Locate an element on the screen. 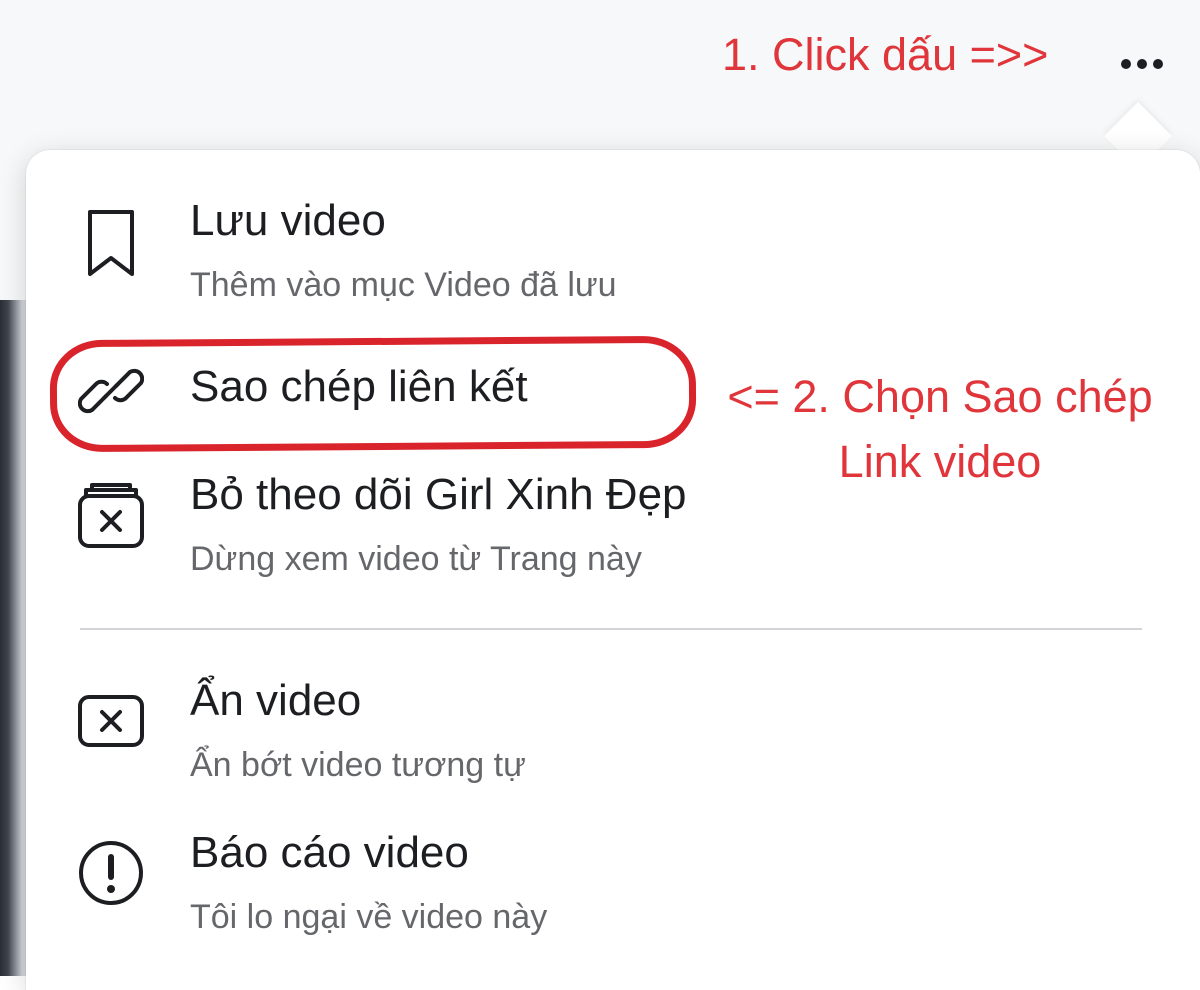  menu-item-title: Sao chép liên kết is located at coordinates (359, 386).